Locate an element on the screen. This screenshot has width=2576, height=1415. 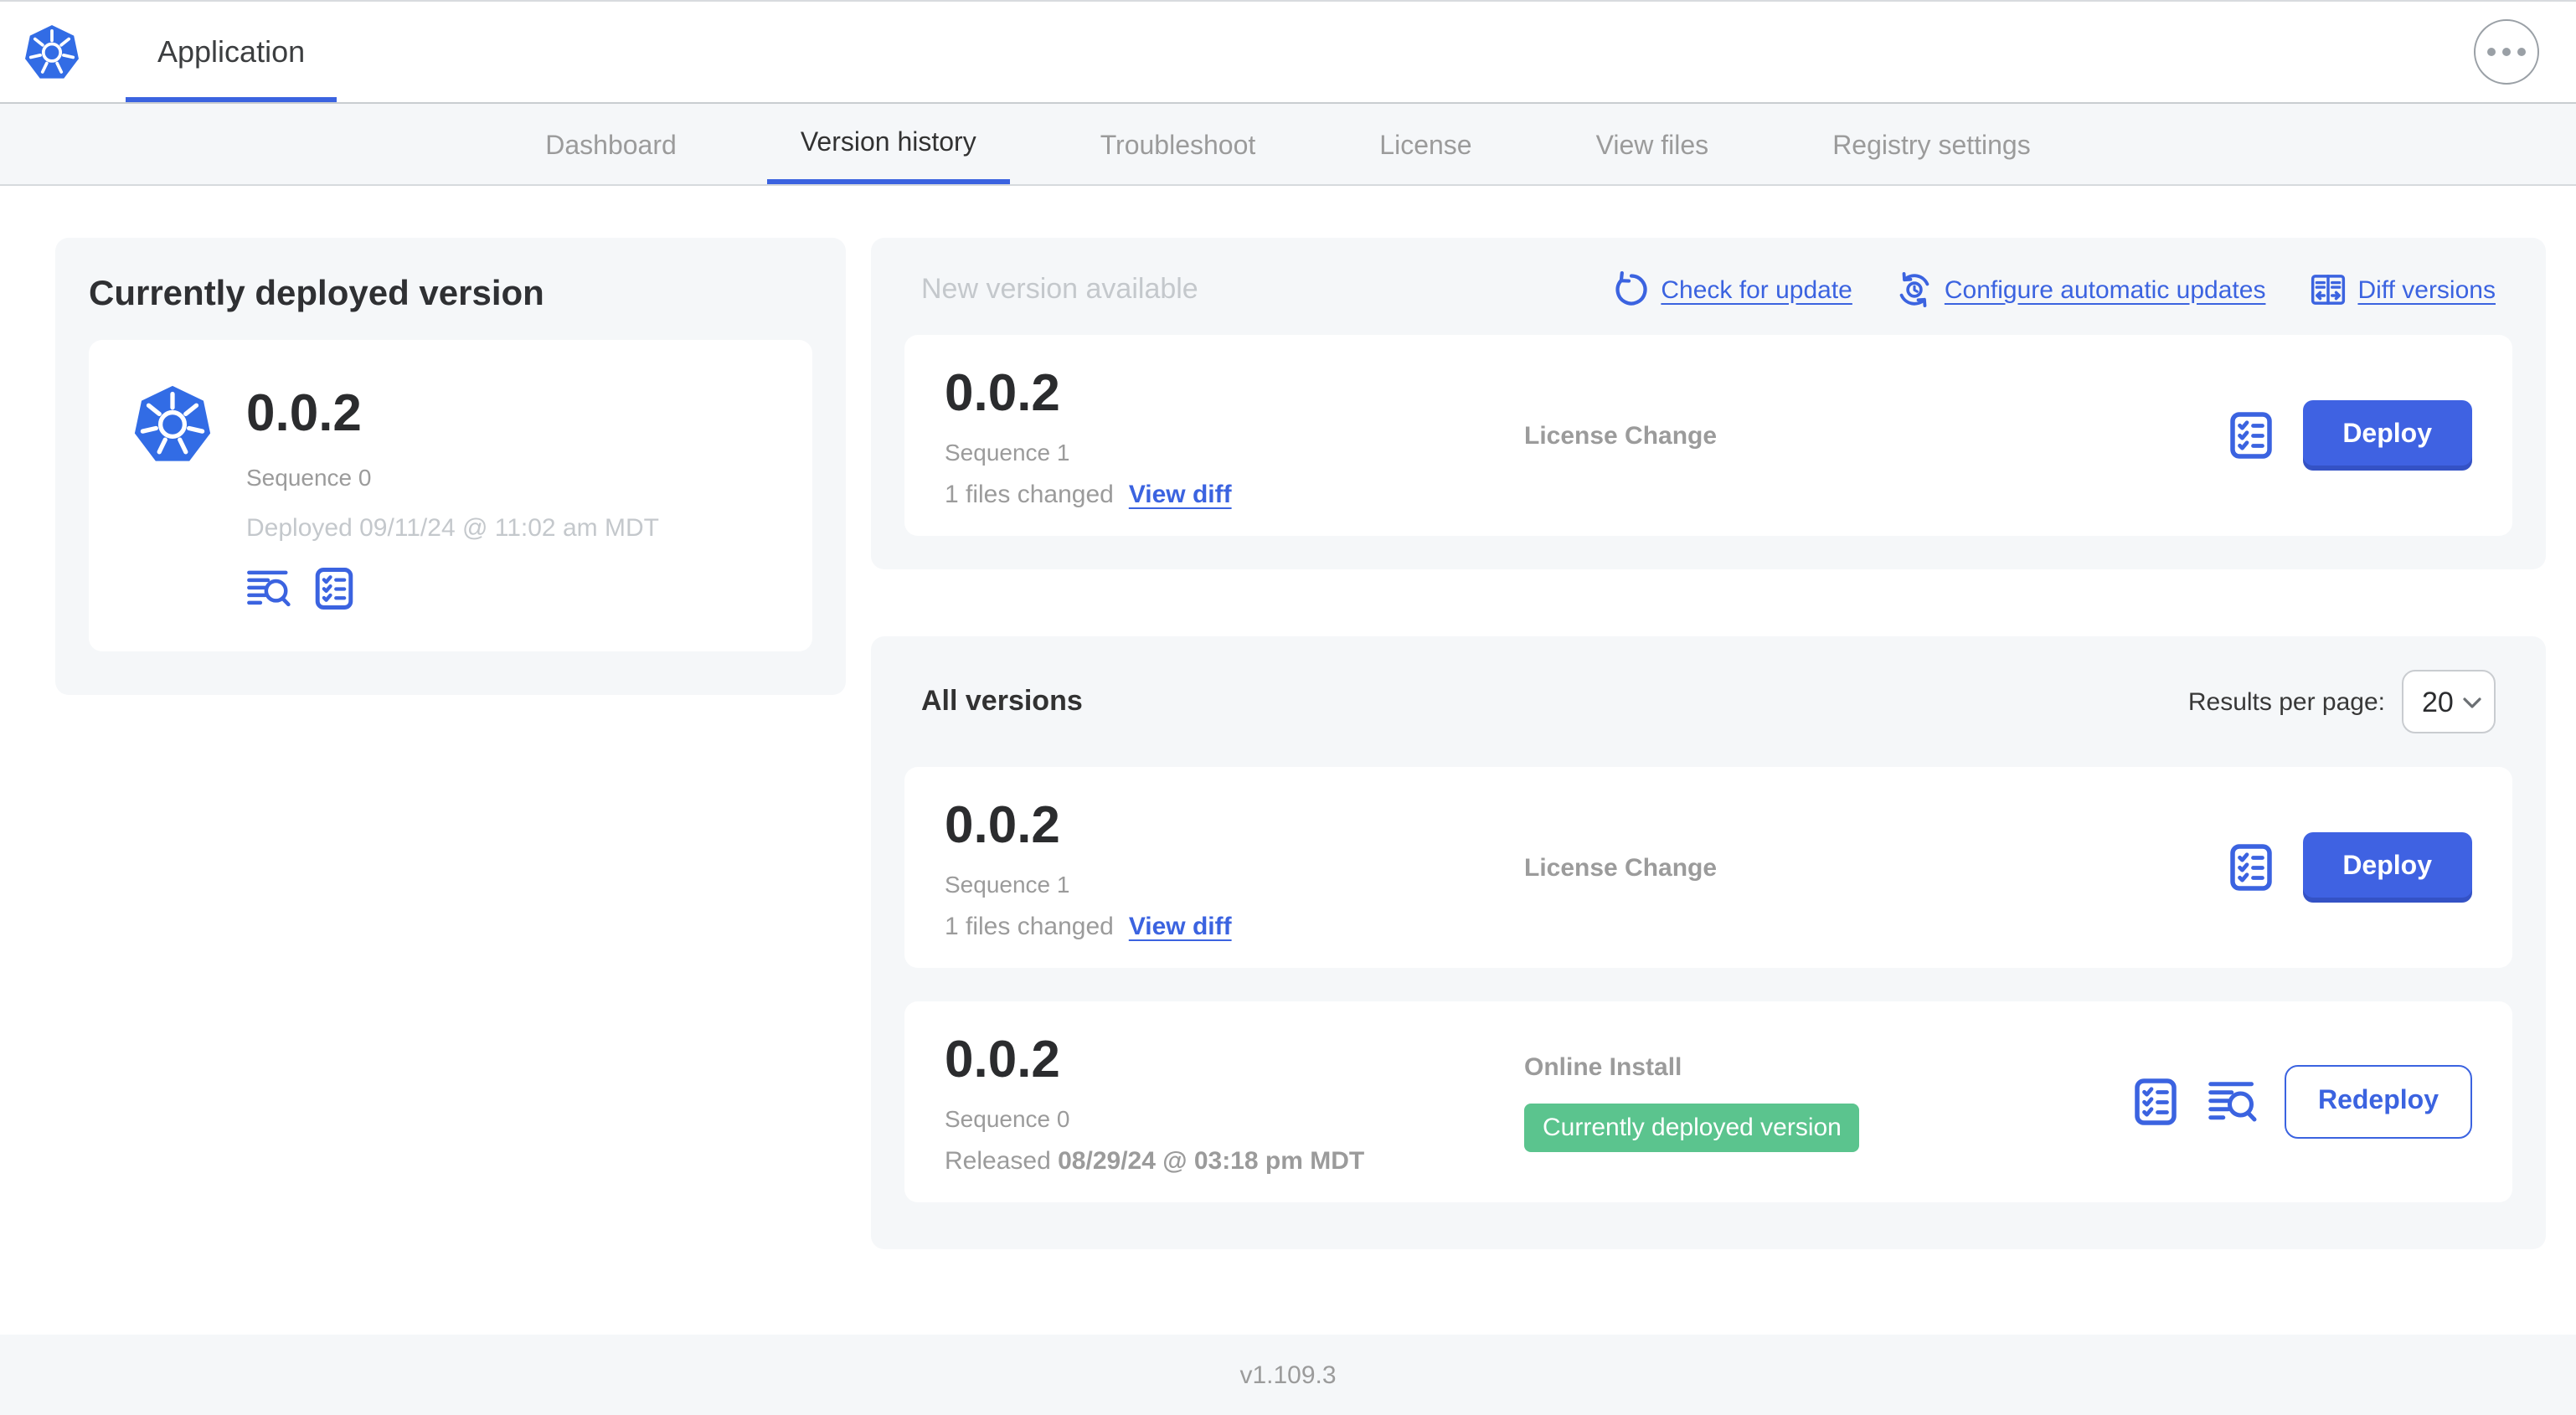
released-label: Released is located at coordinates (998, 1160).